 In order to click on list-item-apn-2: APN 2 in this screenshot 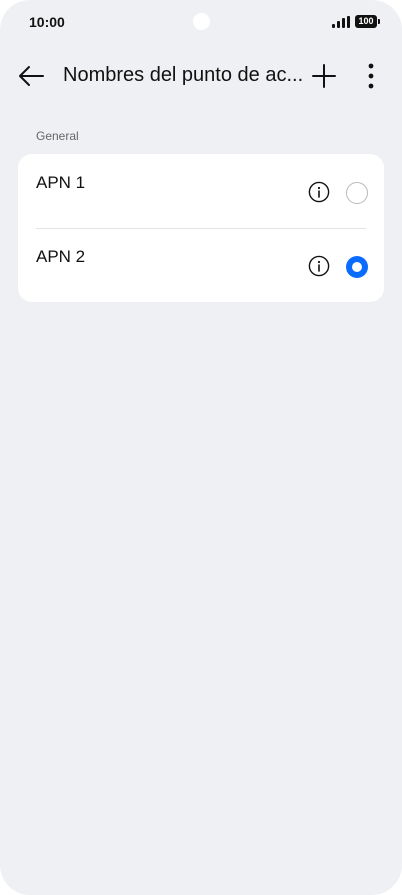, I will do `click(201, 265)`.